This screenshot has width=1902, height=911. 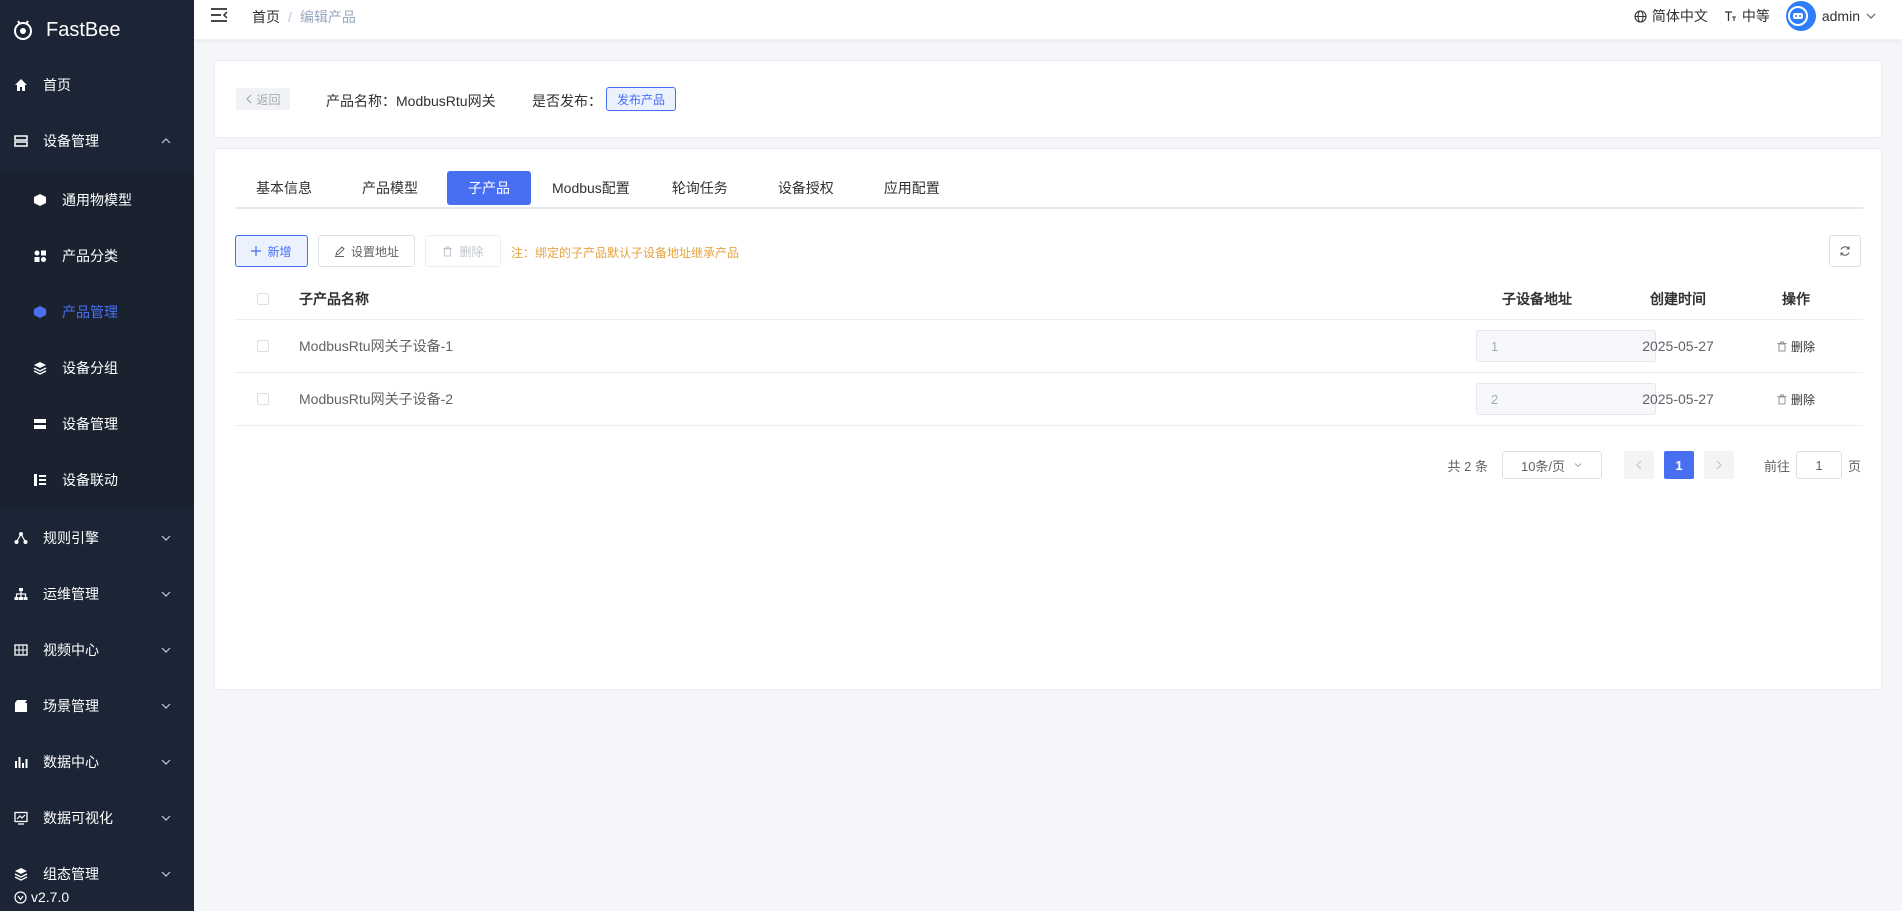 I want to click on sidebar-item-device-management: 设备管理, so click(x=97, y=141).